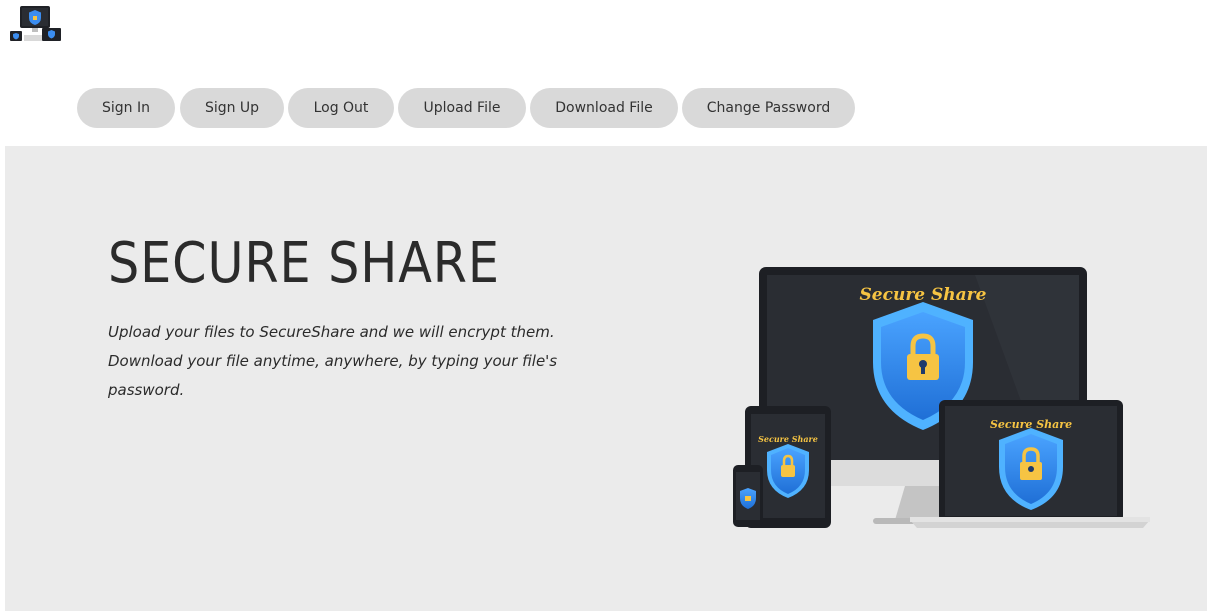 The height and width of the screenshot is (611, 1207). Describe the element at coordinates (604, 108) in the screenshot. I see `download-file-button: Download File` at that location.